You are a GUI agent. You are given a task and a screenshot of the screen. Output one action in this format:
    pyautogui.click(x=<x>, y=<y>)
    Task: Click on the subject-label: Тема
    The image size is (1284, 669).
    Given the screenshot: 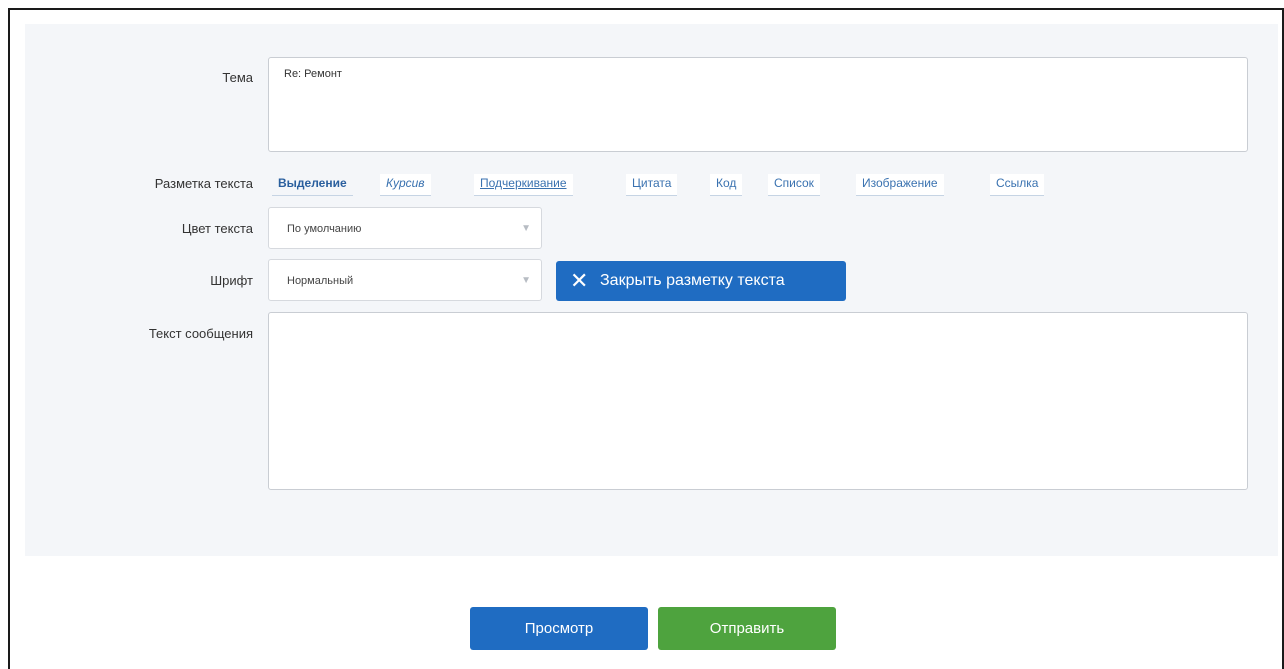 What is the action you would take?
    pyautogui.click(x=237, y=77)
    